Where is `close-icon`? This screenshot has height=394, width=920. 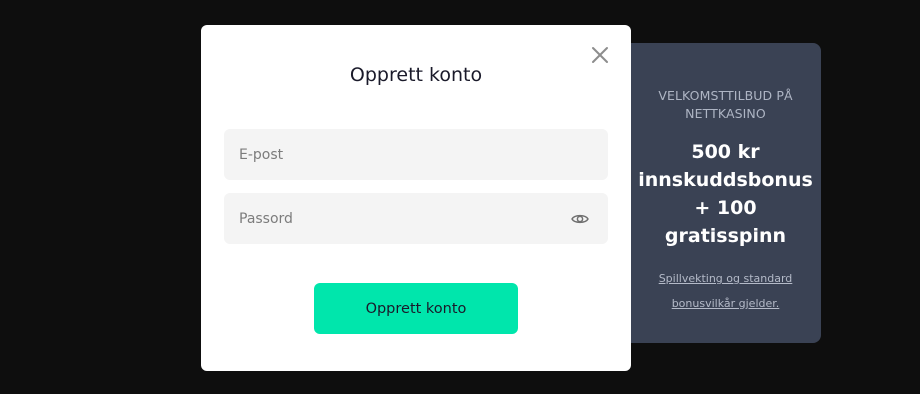 close-icon is located at coordinates (600, 55).